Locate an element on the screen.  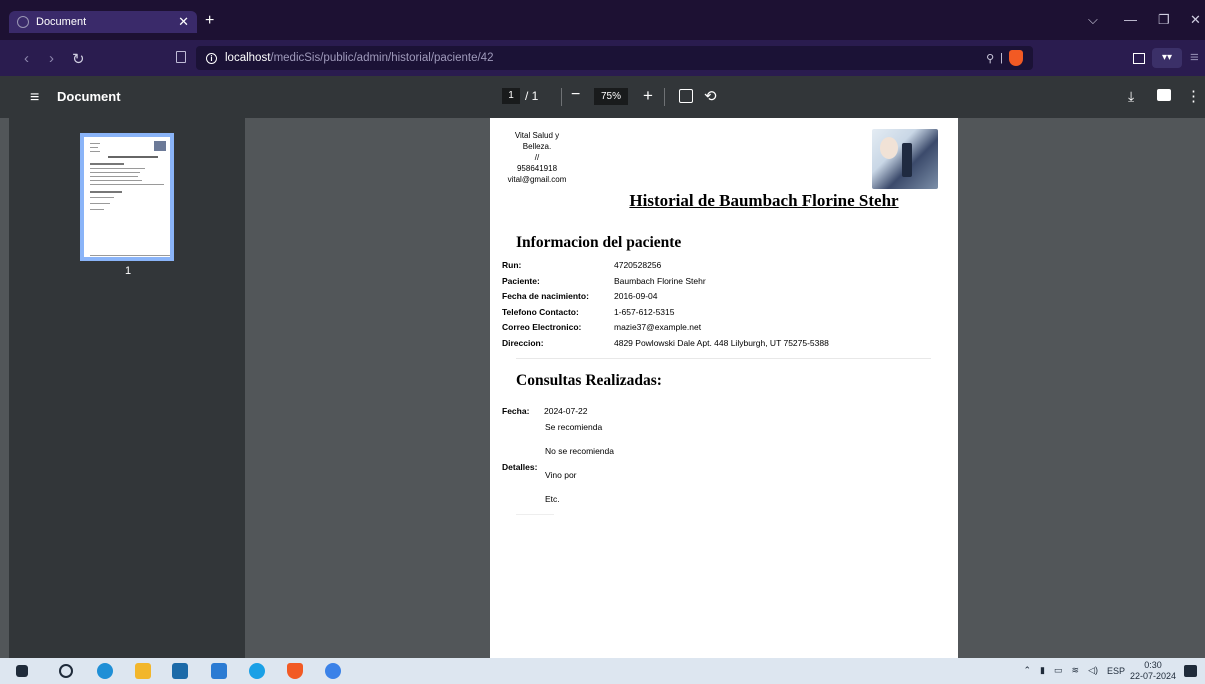
document-title: Historial de Baumbach Florine Stehr is located at coordinates (764, 200).